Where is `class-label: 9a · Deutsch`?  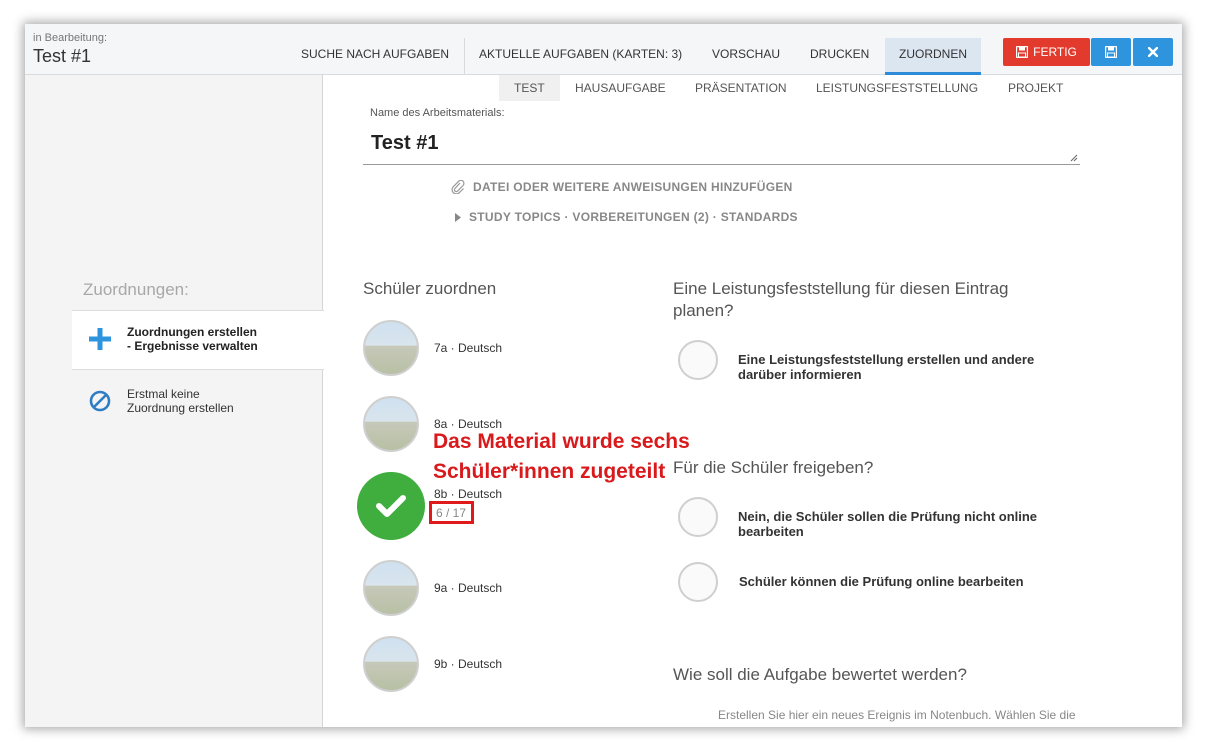 class-label: 9a · Deutsch is located at coordinates (468, 588).